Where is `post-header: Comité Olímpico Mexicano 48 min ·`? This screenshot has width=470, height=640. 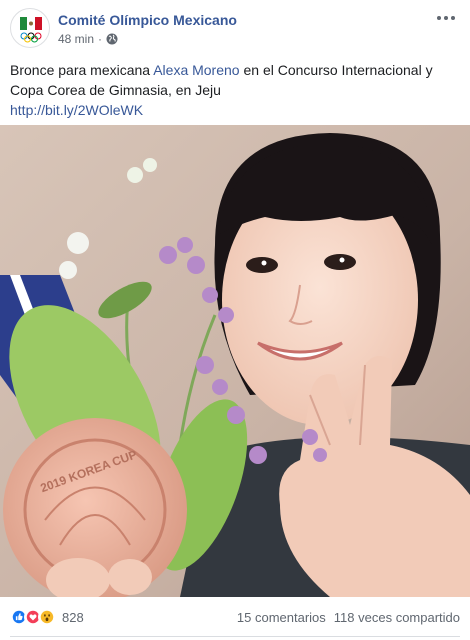
post-header: Comité Olímpico Mexicano 48 min · is located at coordinates (235, 28).